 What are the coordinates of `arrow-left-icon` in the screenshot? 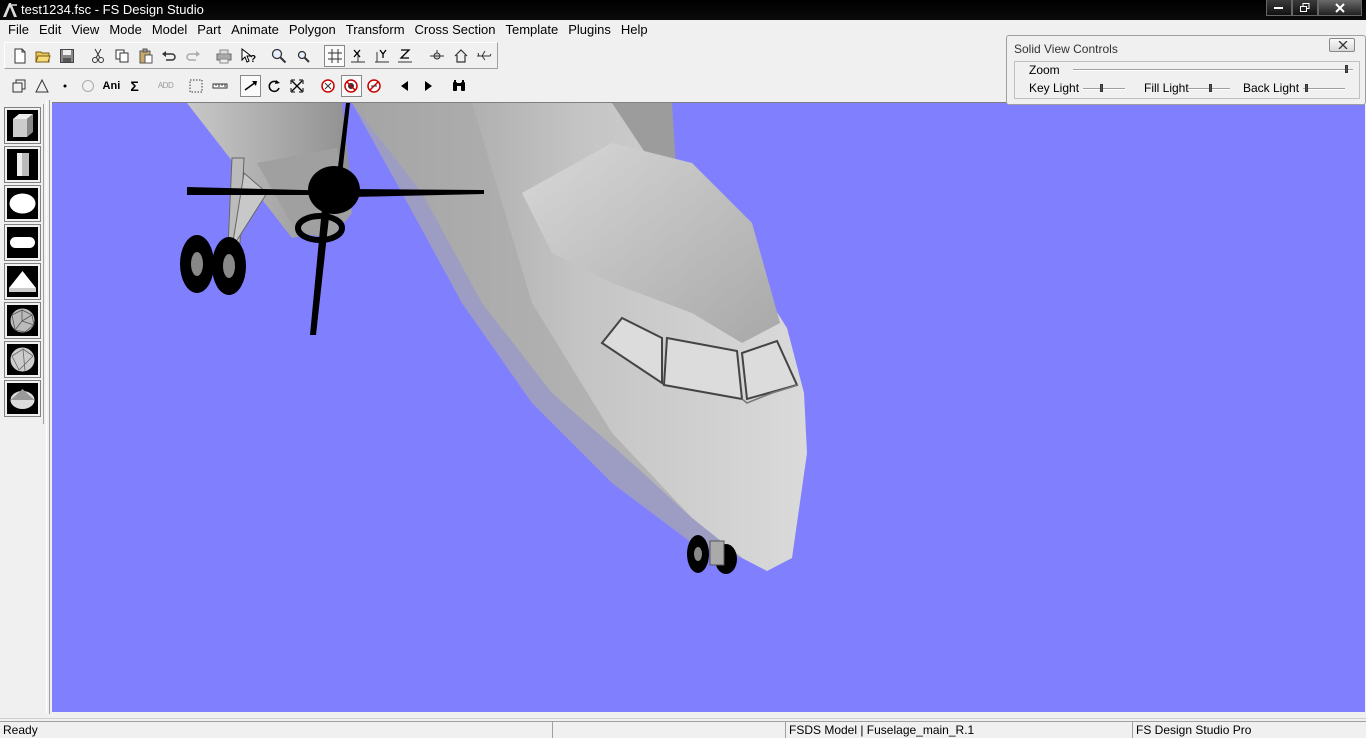 It's located at (405, 85).